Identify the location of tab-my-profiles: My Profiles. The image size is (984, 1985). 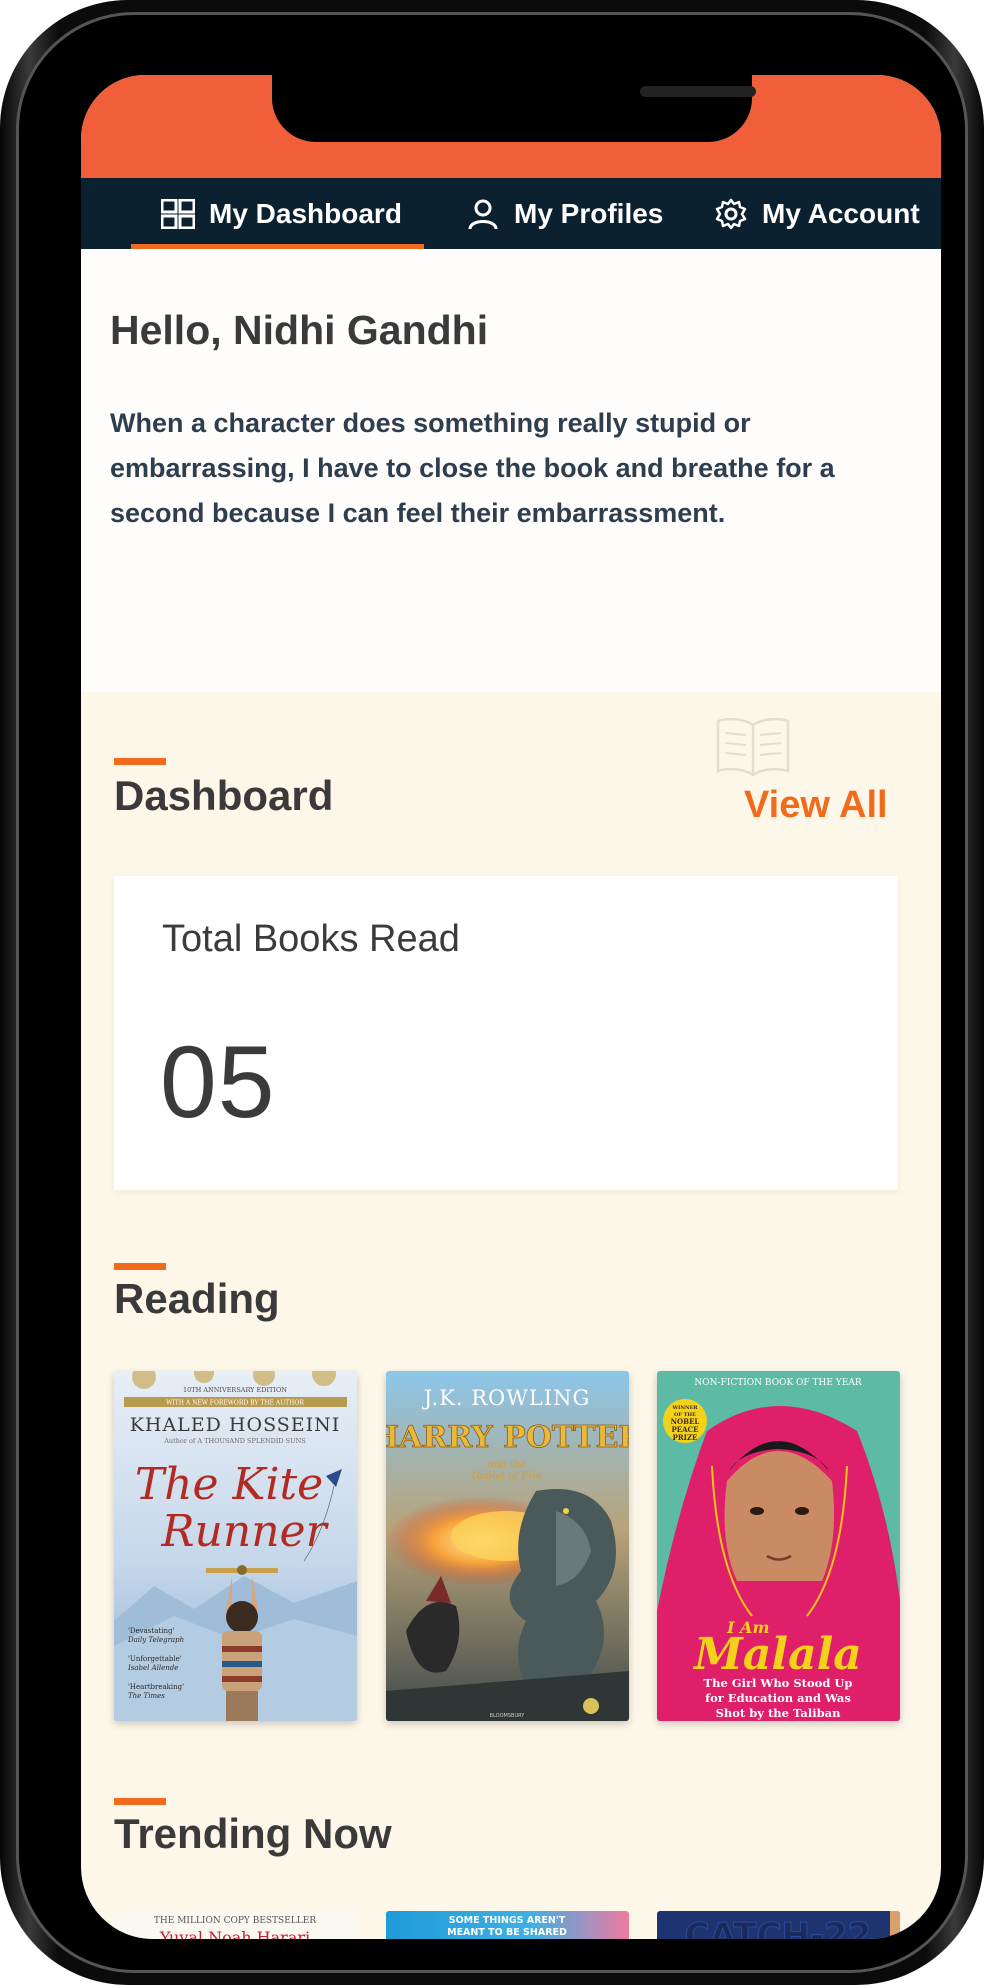
(564, 213).